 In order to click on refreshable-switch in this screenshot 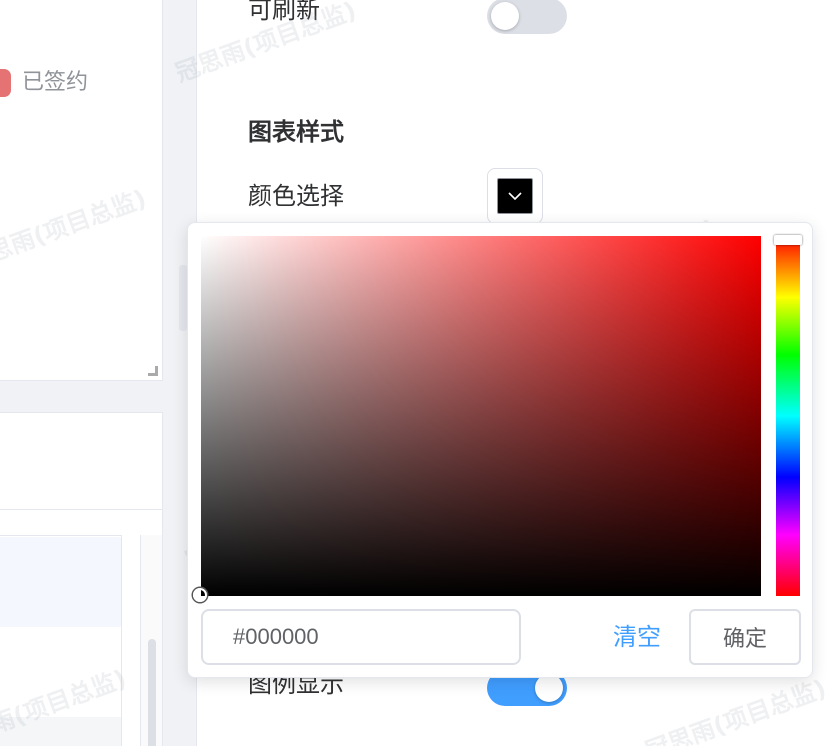, I will do `click(527, 17)`.